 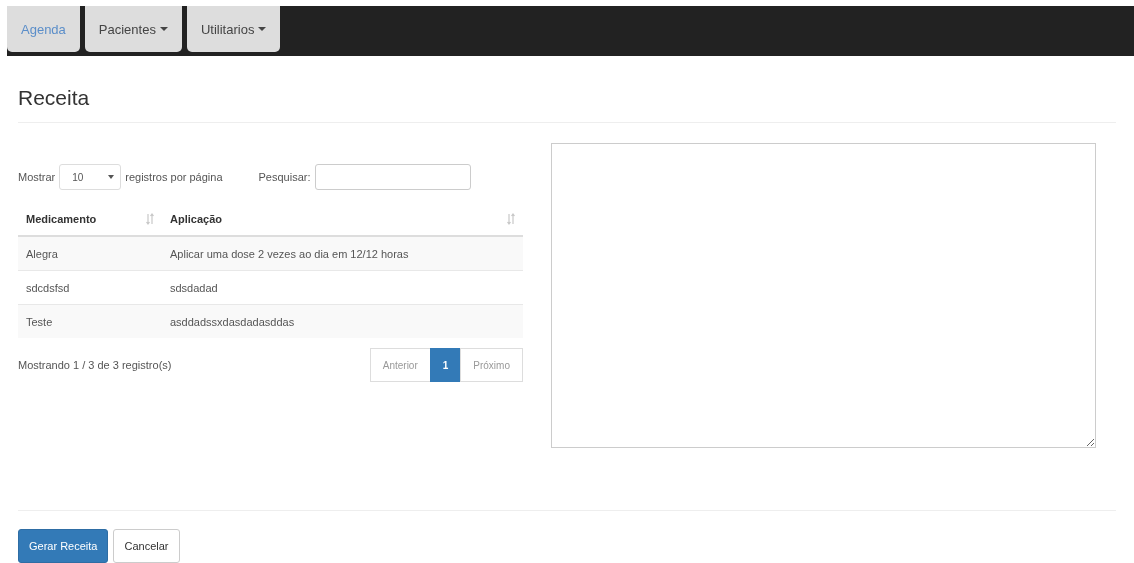 I want to click on search-label: Pesquisar:, so click(x=284, y=177).